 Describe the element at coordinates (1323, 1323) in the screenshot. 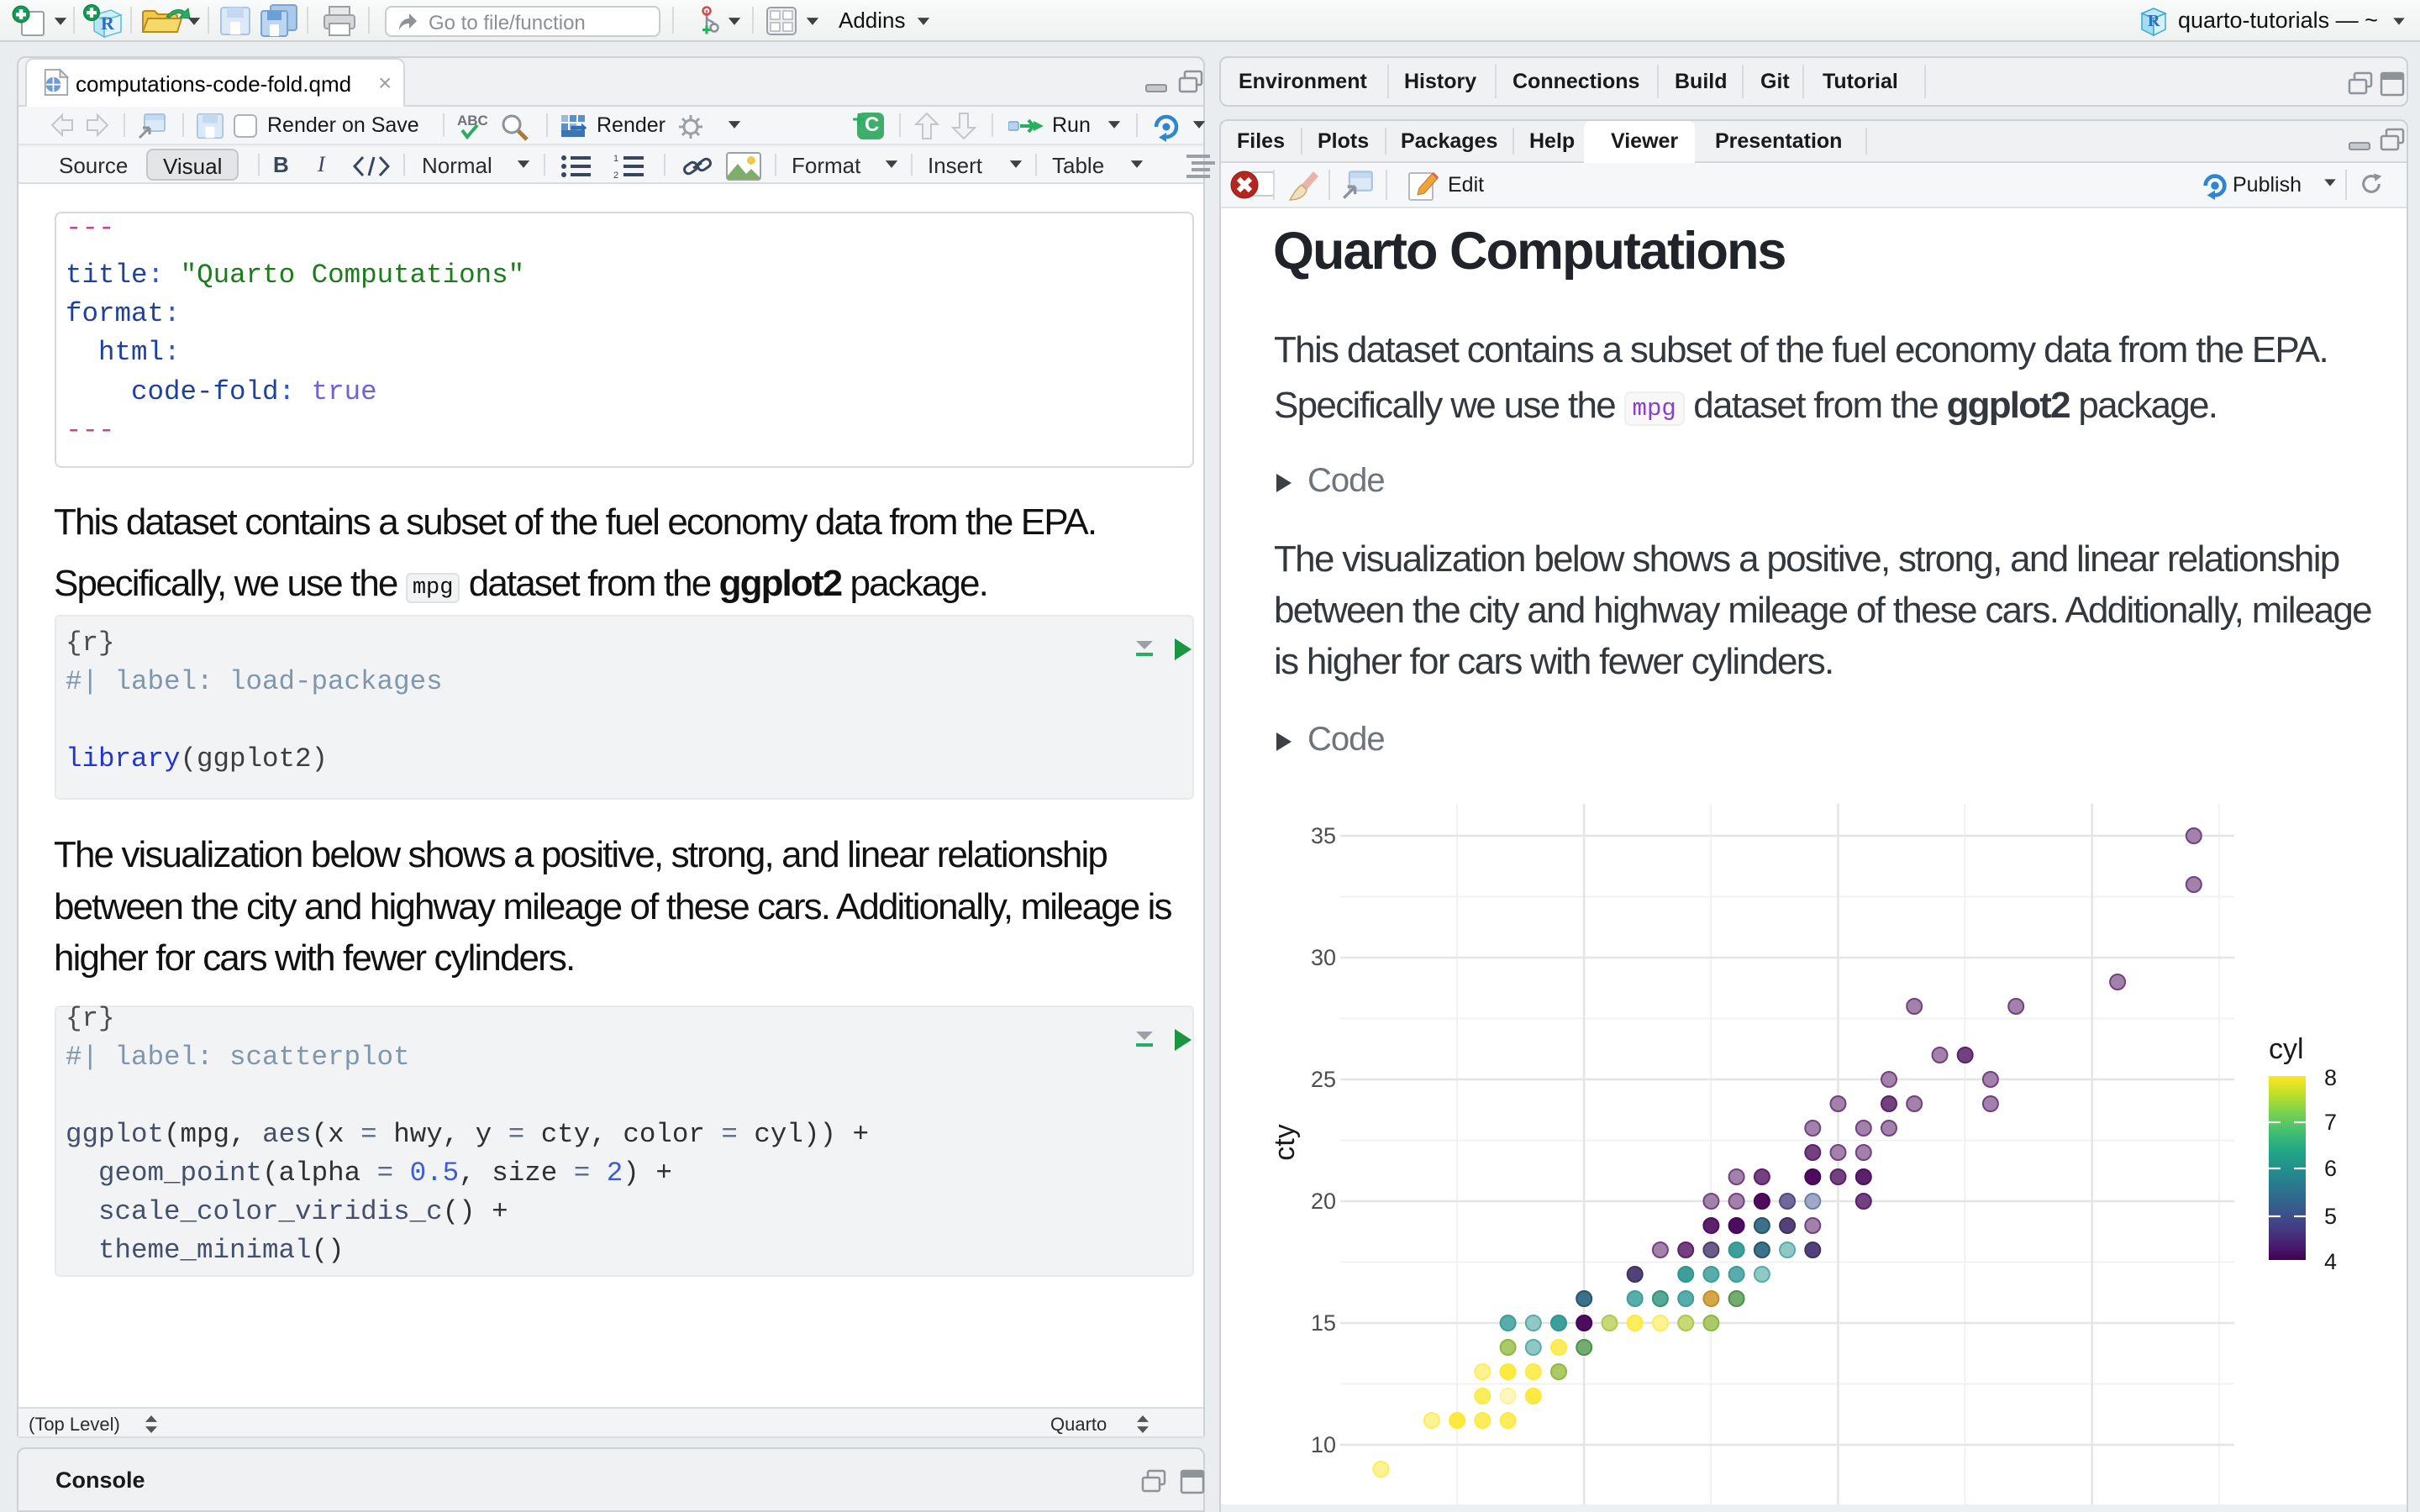

I see `svg-text: 15` at that location.